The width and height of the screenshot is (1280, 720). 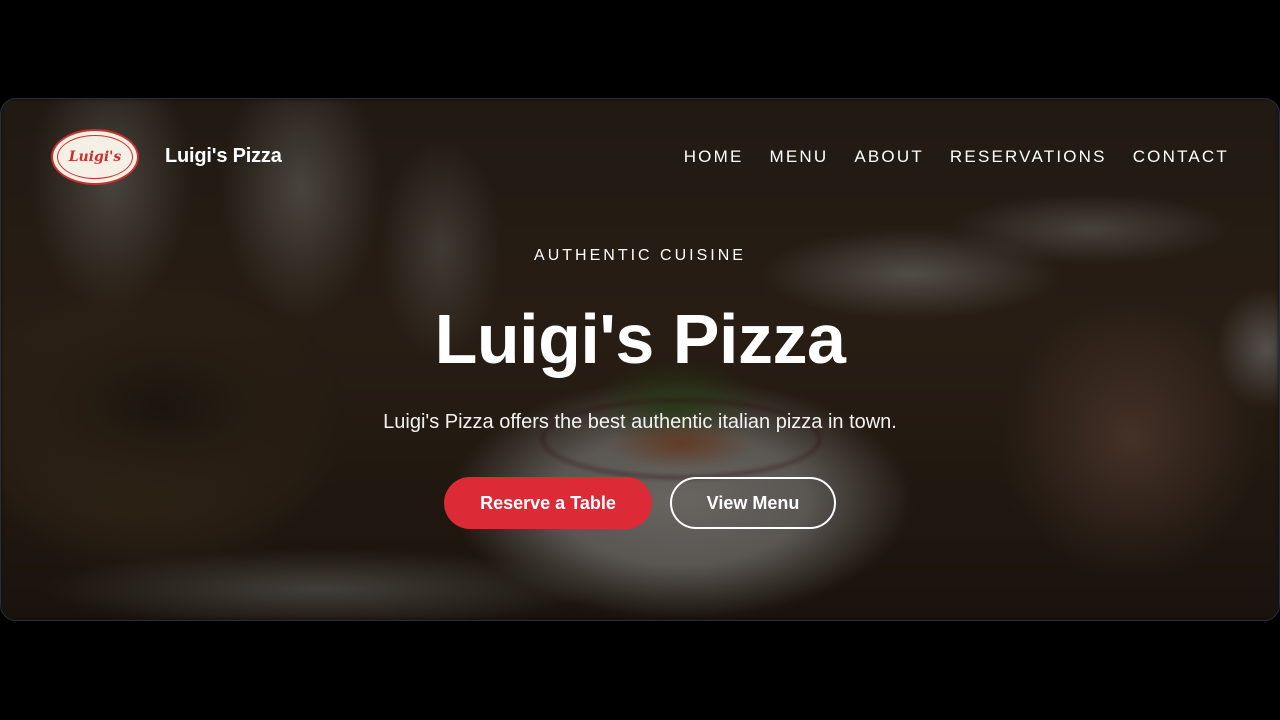 I want to click on hero-buttons: Reserve a Table View Menu, so click(x=640, y=503).